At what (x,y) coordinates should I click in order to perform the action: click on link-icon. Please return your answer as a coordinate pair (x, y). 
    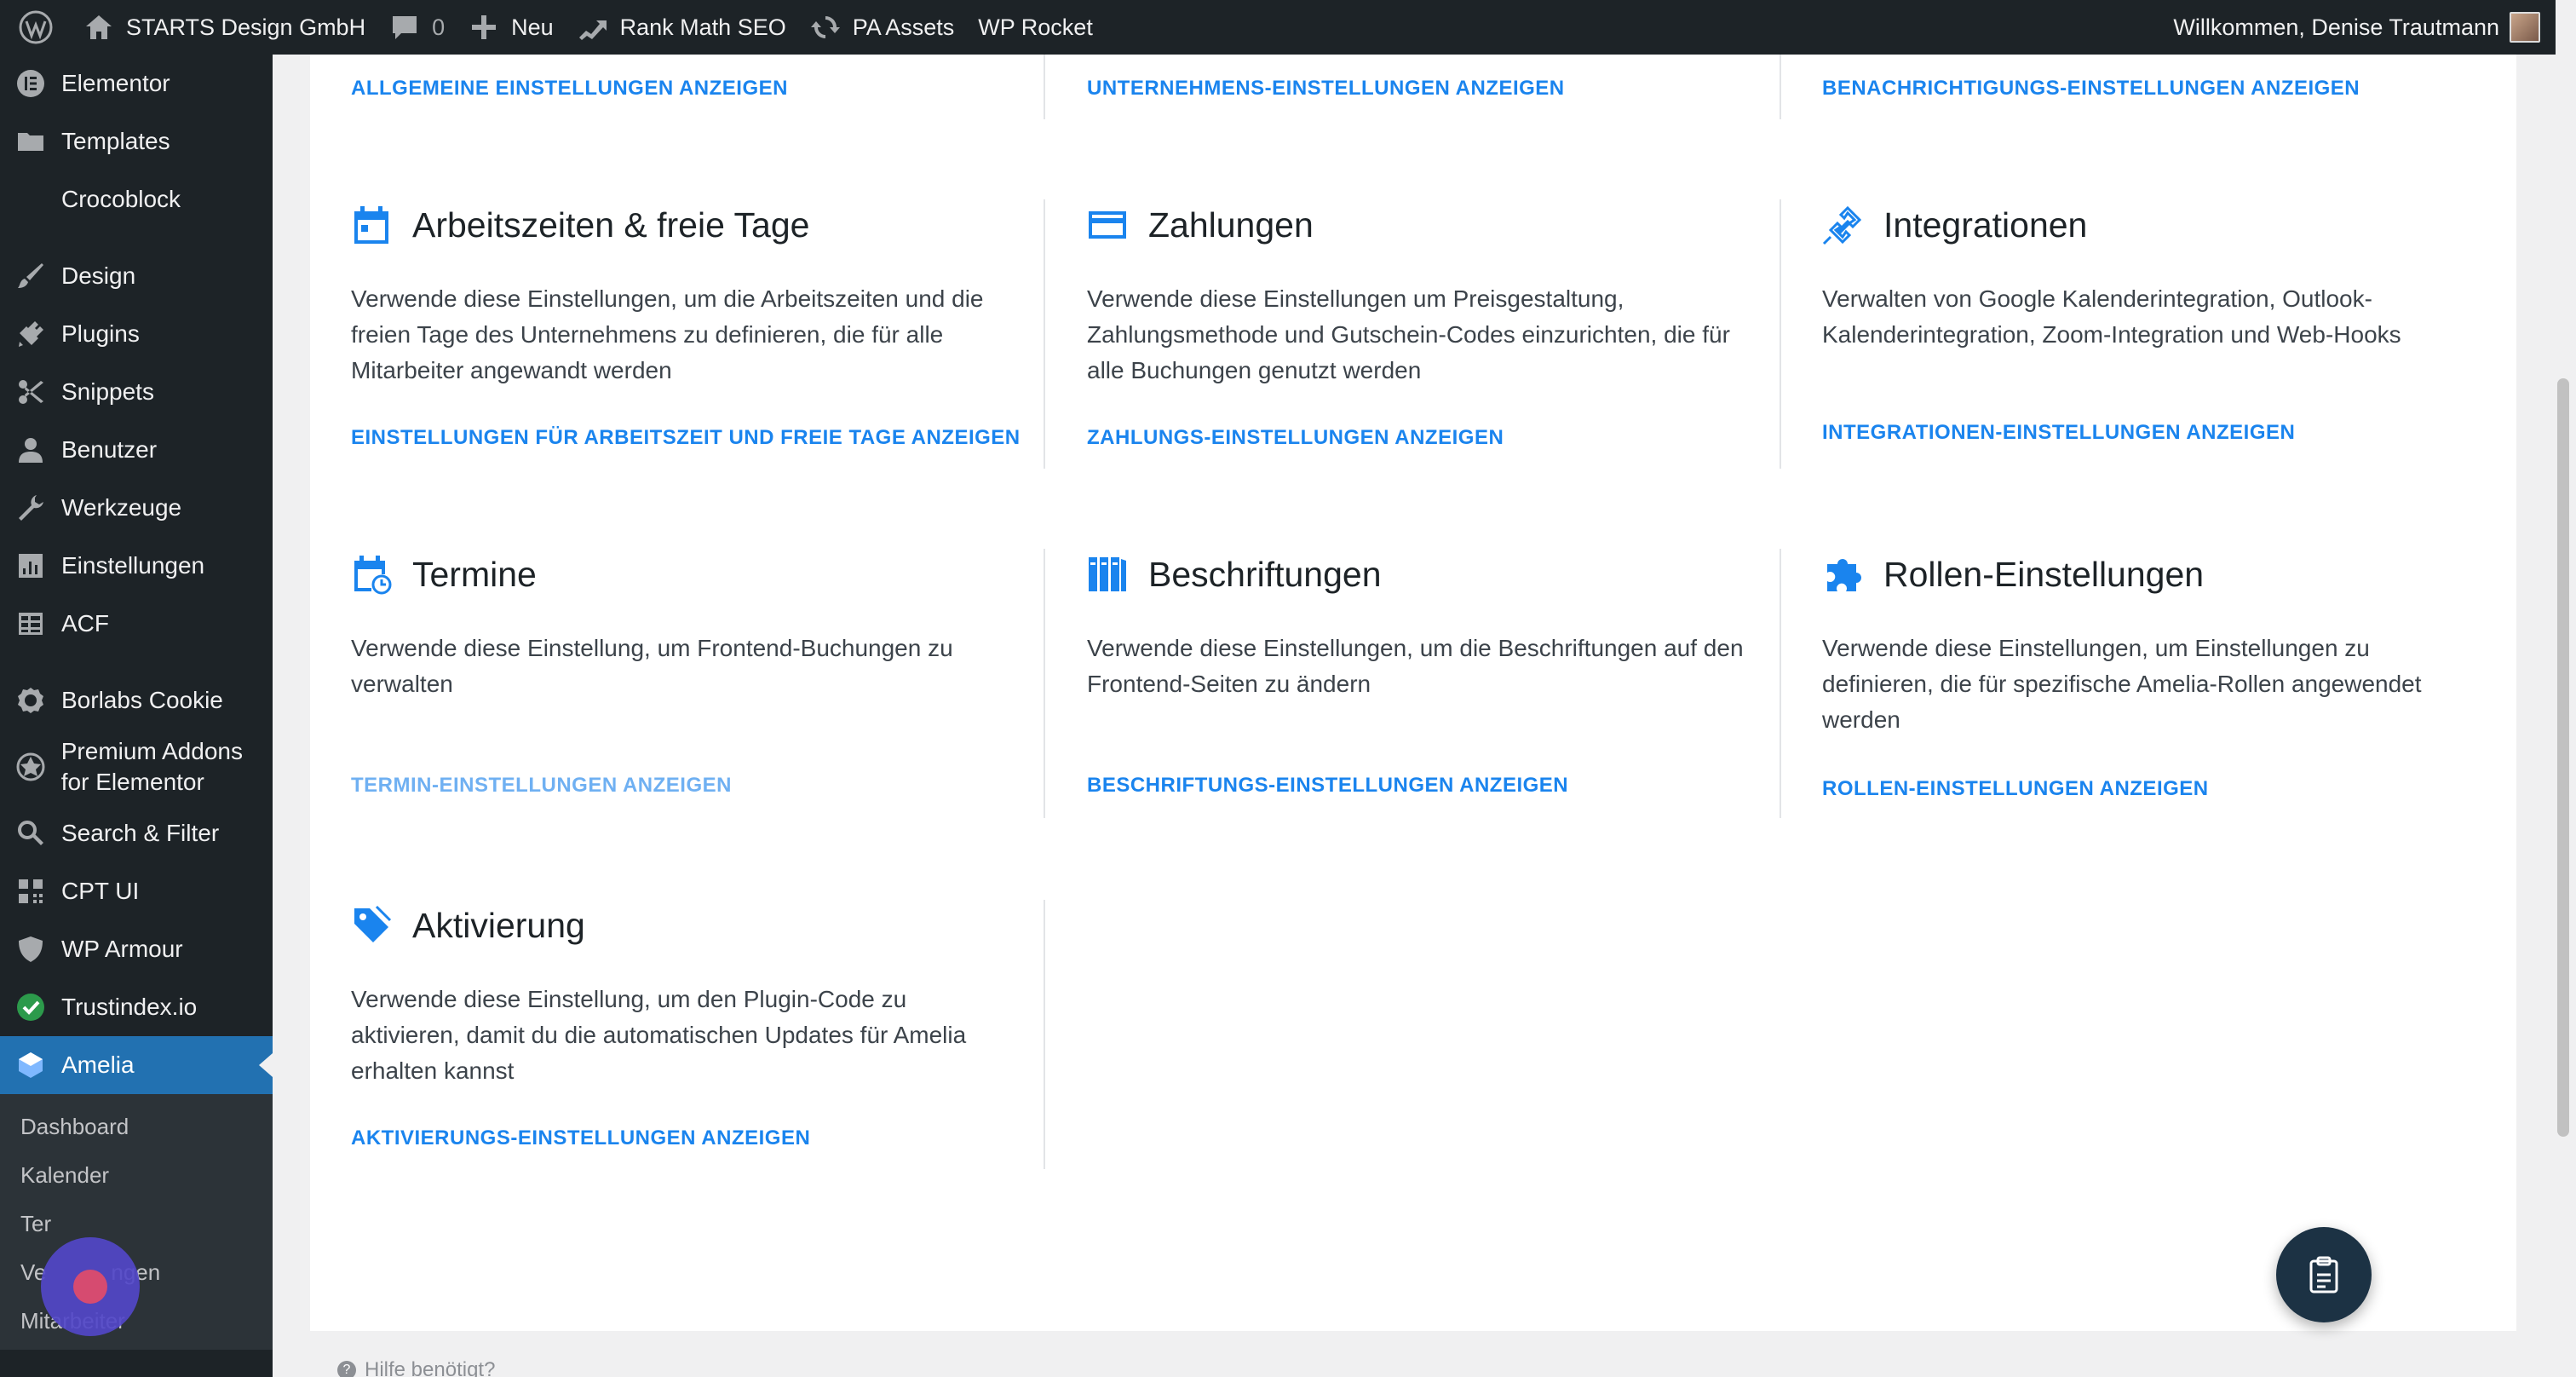
    Looking at the image, I should click on (1843, 225).